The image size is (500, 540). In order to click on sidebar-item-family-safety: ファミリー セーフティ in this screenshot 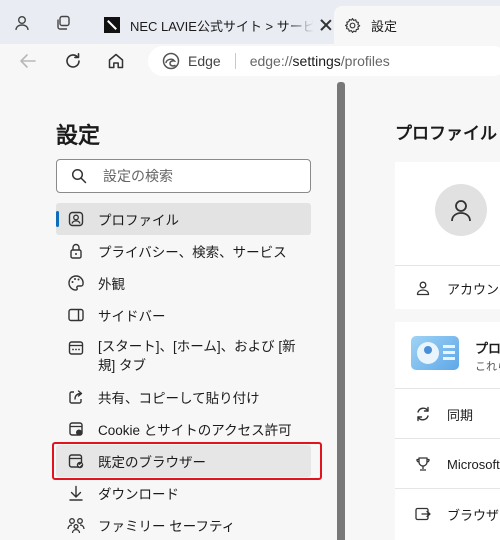, I will do `click(183, 524)`.